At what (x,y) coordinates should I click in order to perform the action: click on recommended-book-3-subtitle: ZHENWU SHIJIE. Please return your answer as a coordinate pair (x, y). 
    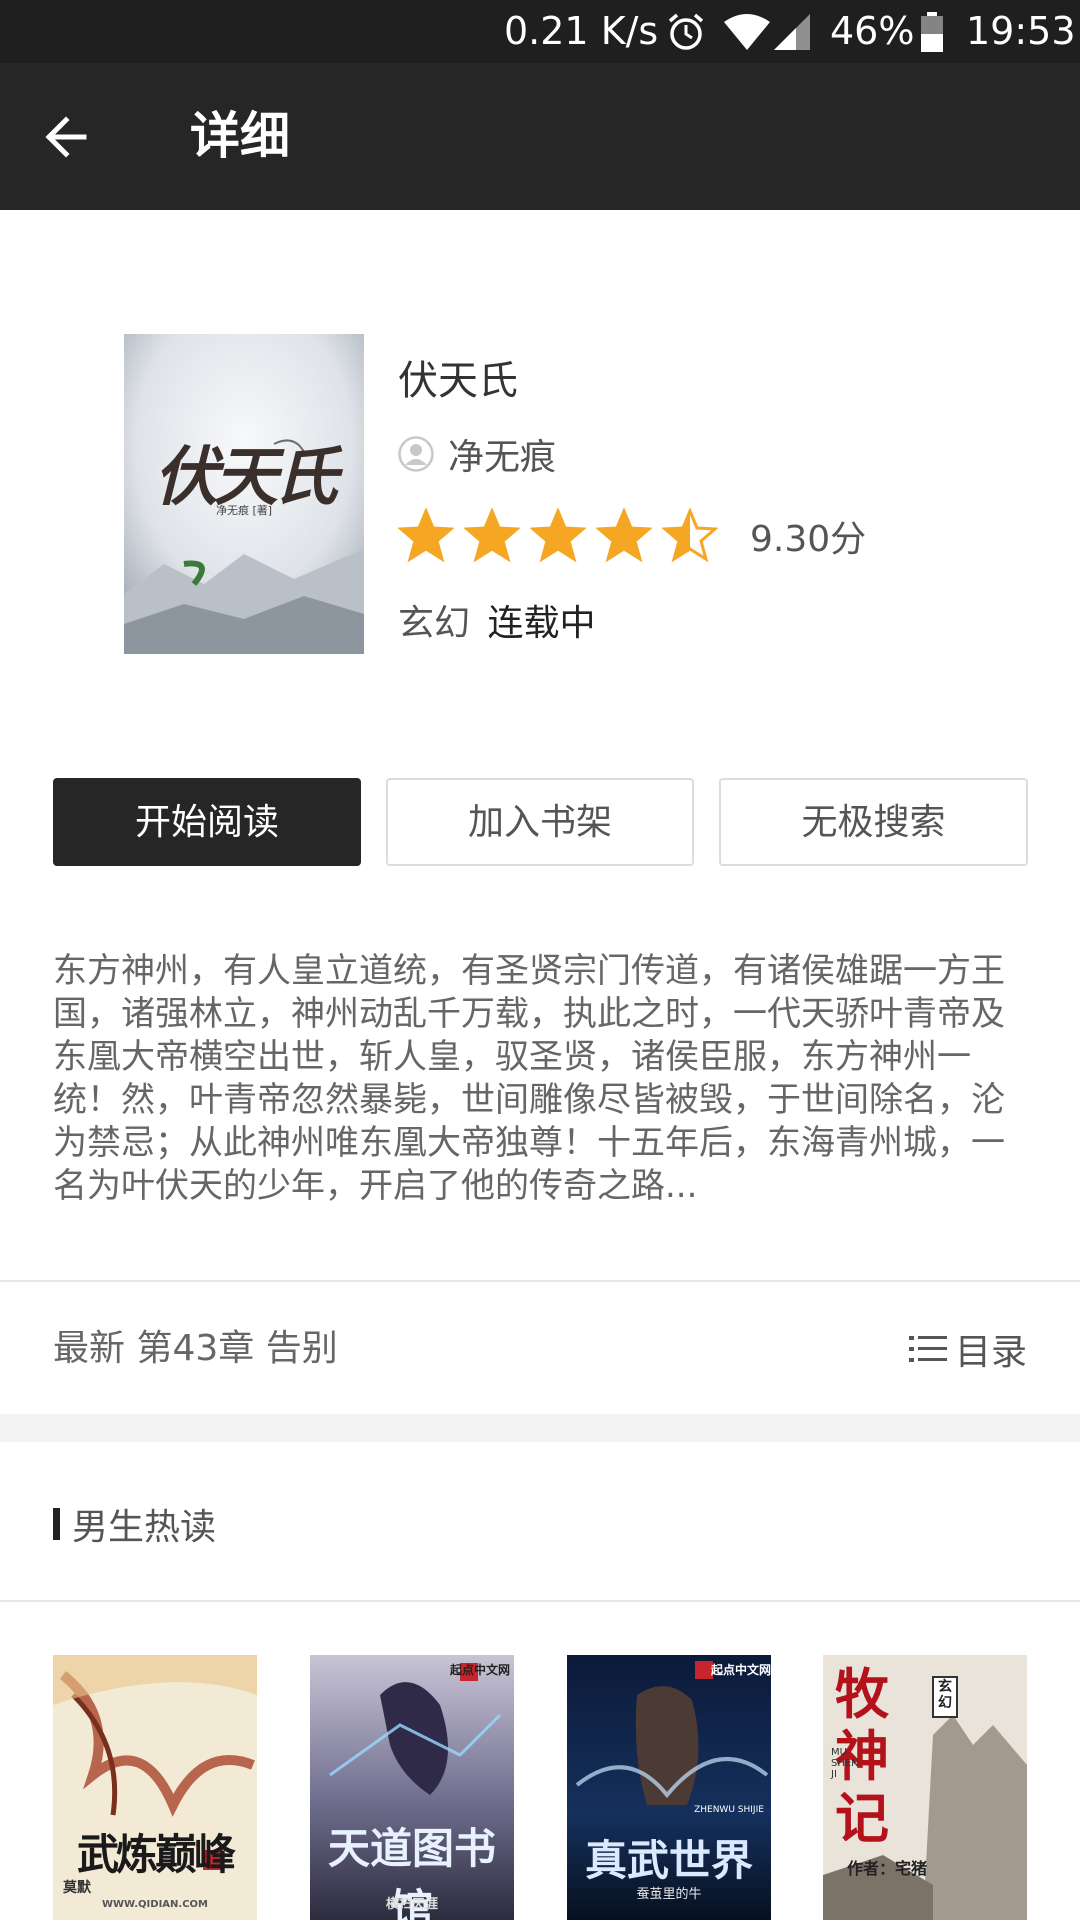
    Looking at the image, I should click on (729, 1810).